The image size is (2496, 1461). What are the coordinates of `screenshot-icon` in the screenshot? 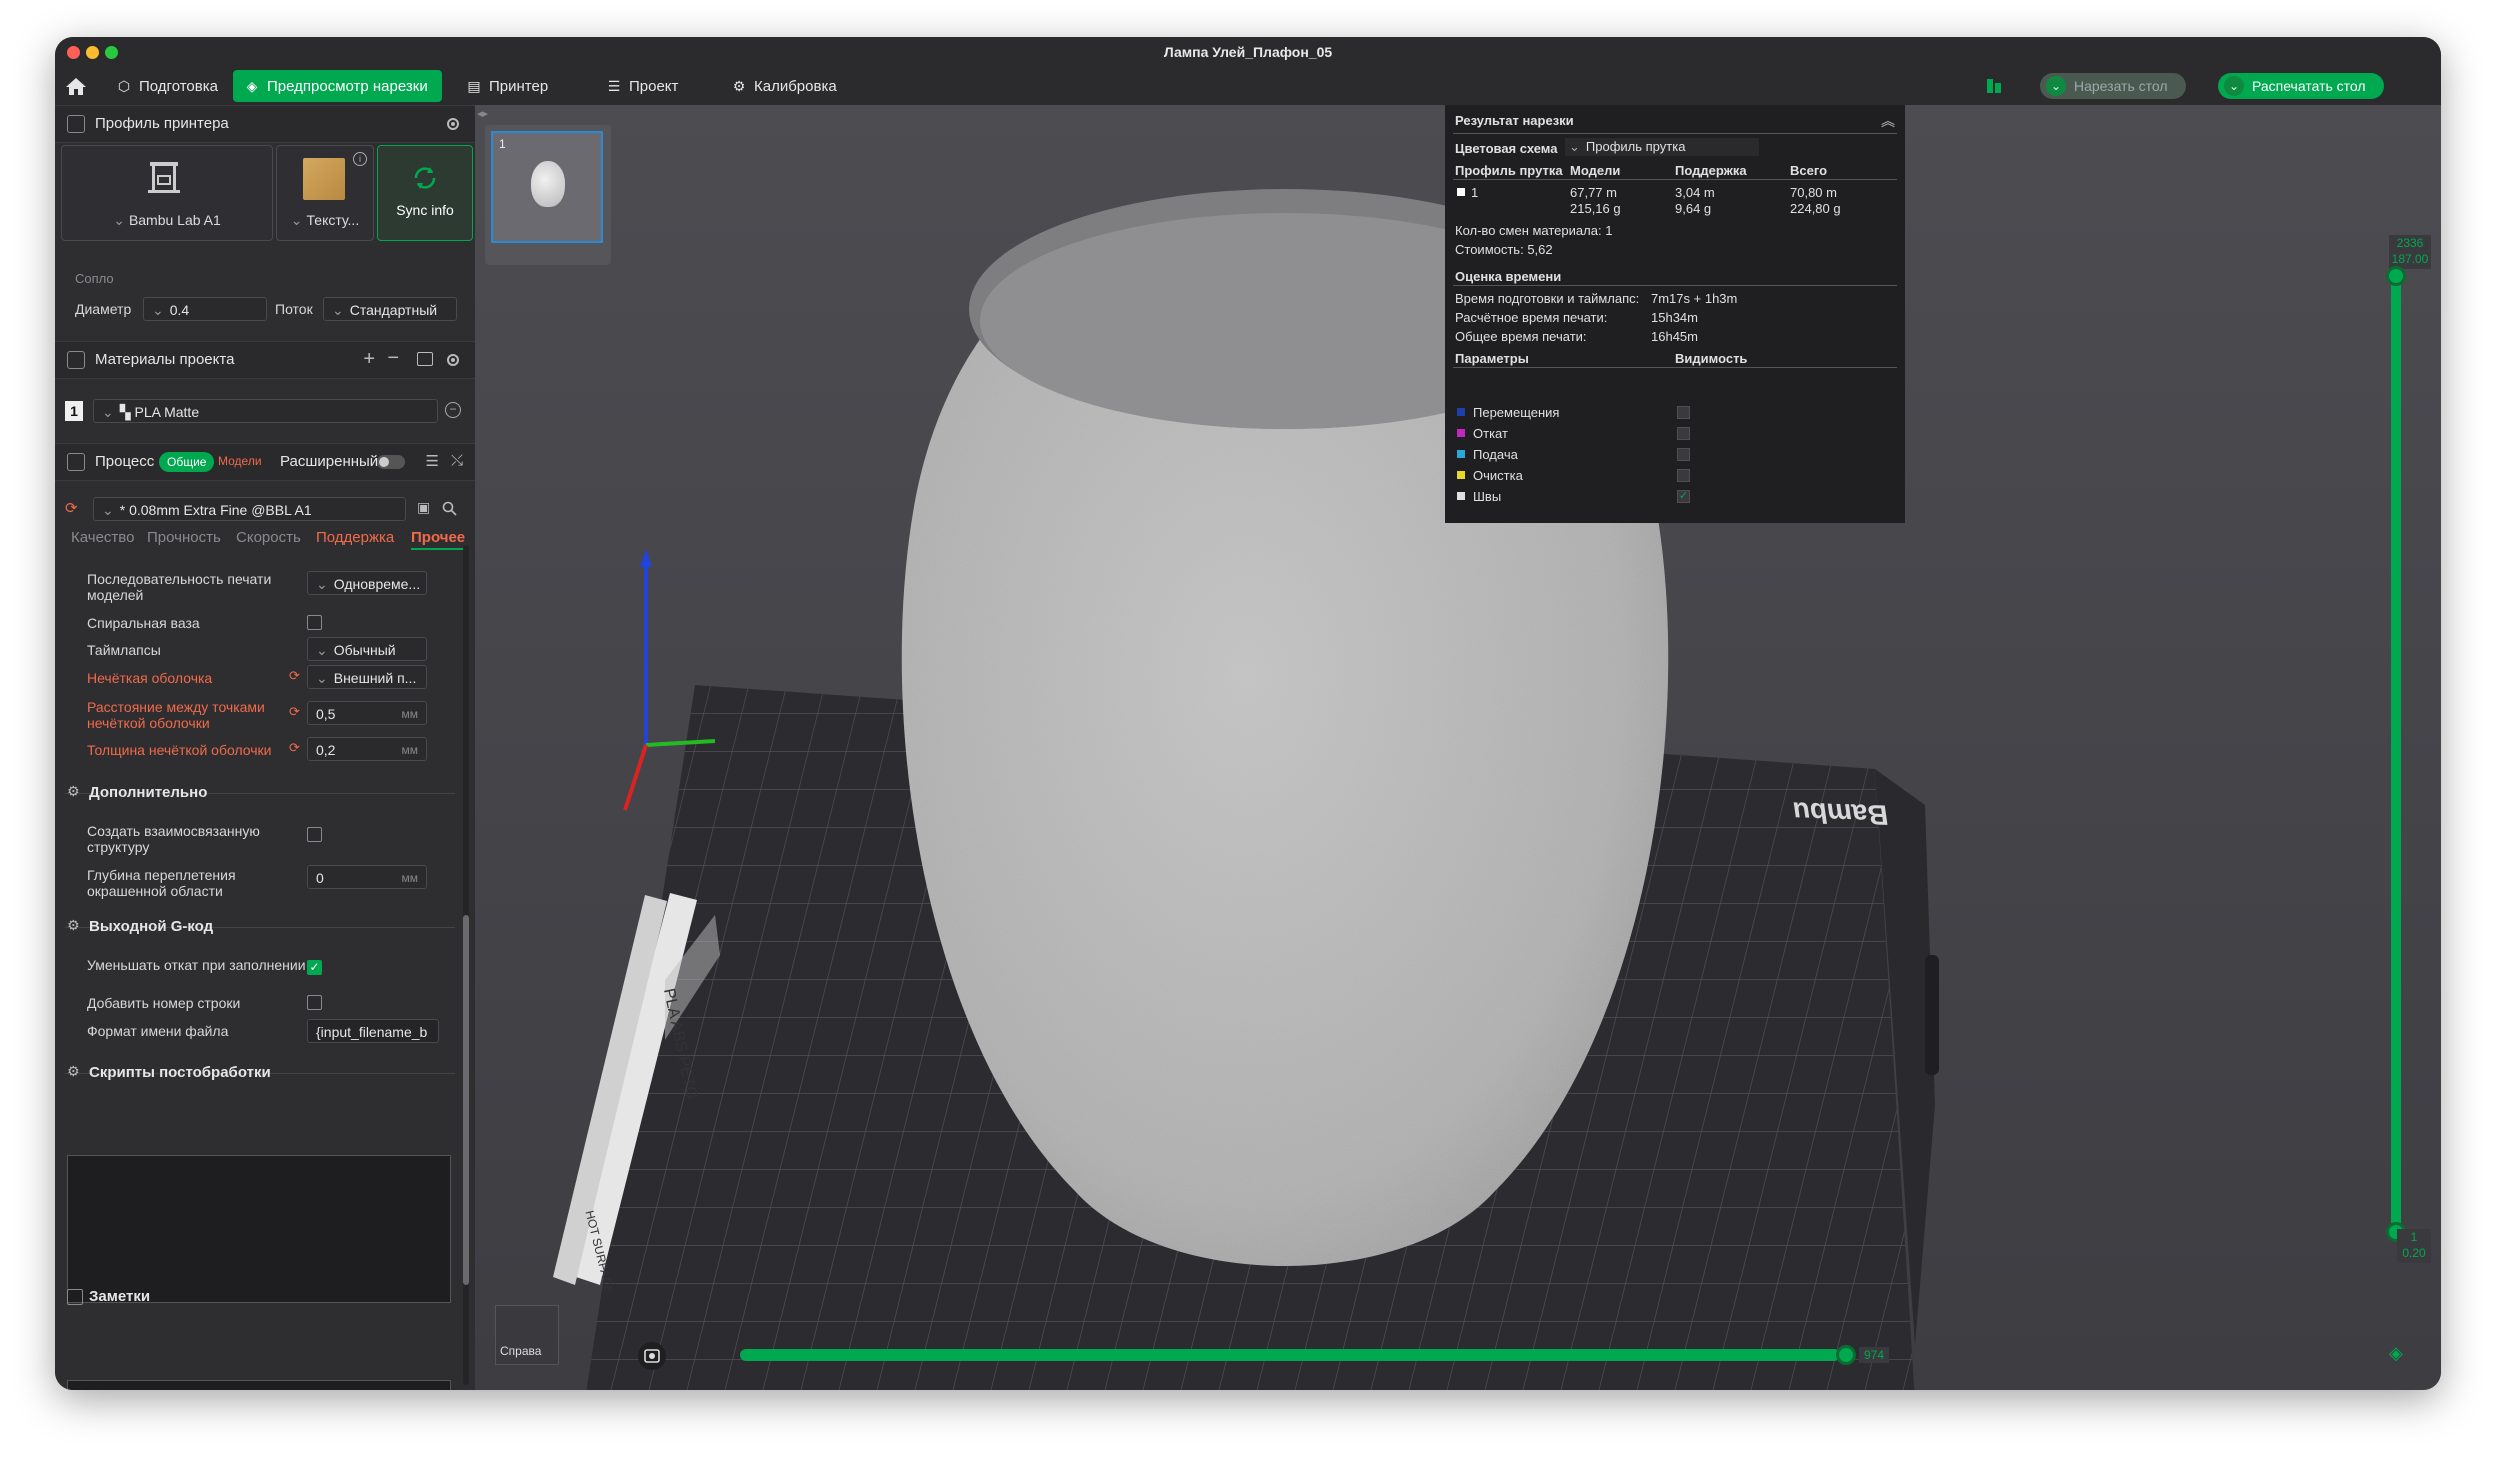 It's located at (652, 1356).